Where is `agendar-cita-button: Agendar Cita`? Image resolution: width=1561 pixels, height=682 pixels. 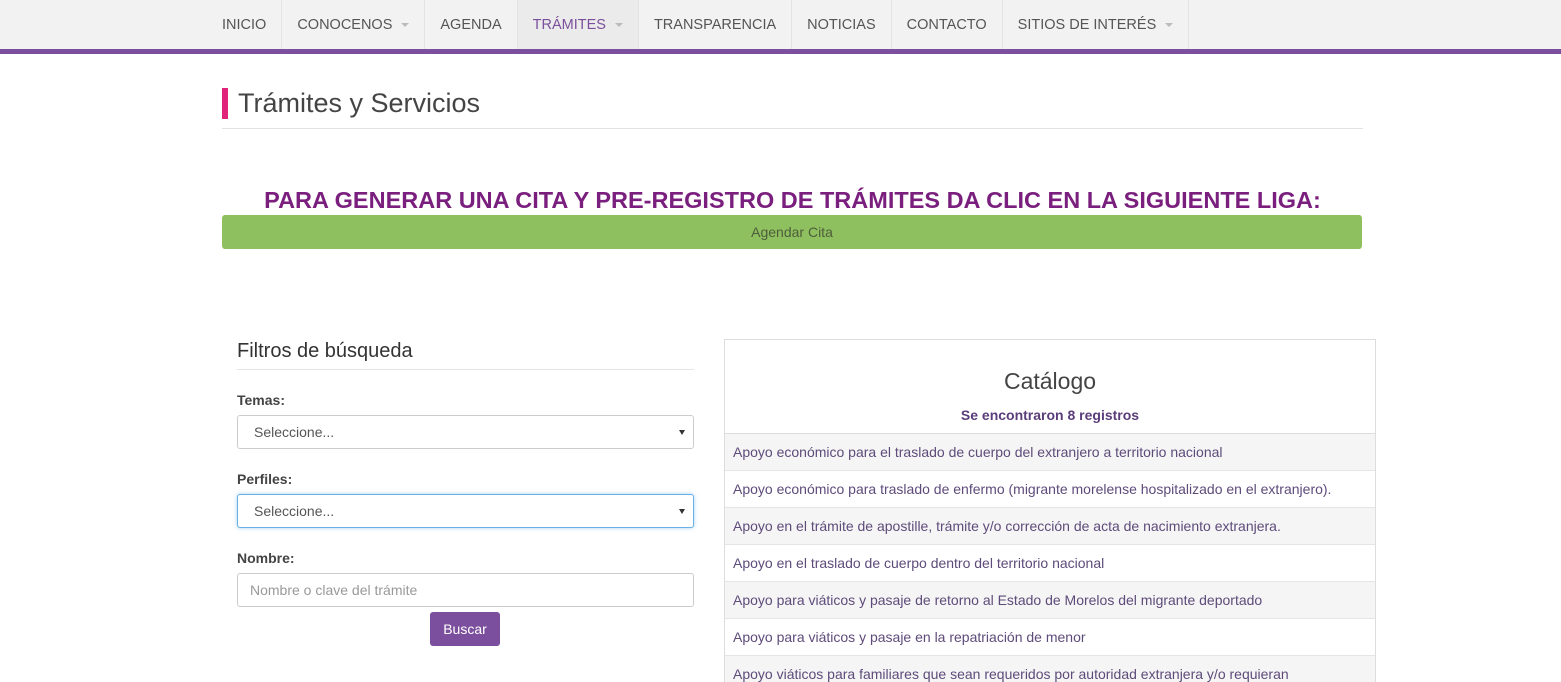 agendar-cita-button: Agendar Cita is located at coordinates (792, 232).